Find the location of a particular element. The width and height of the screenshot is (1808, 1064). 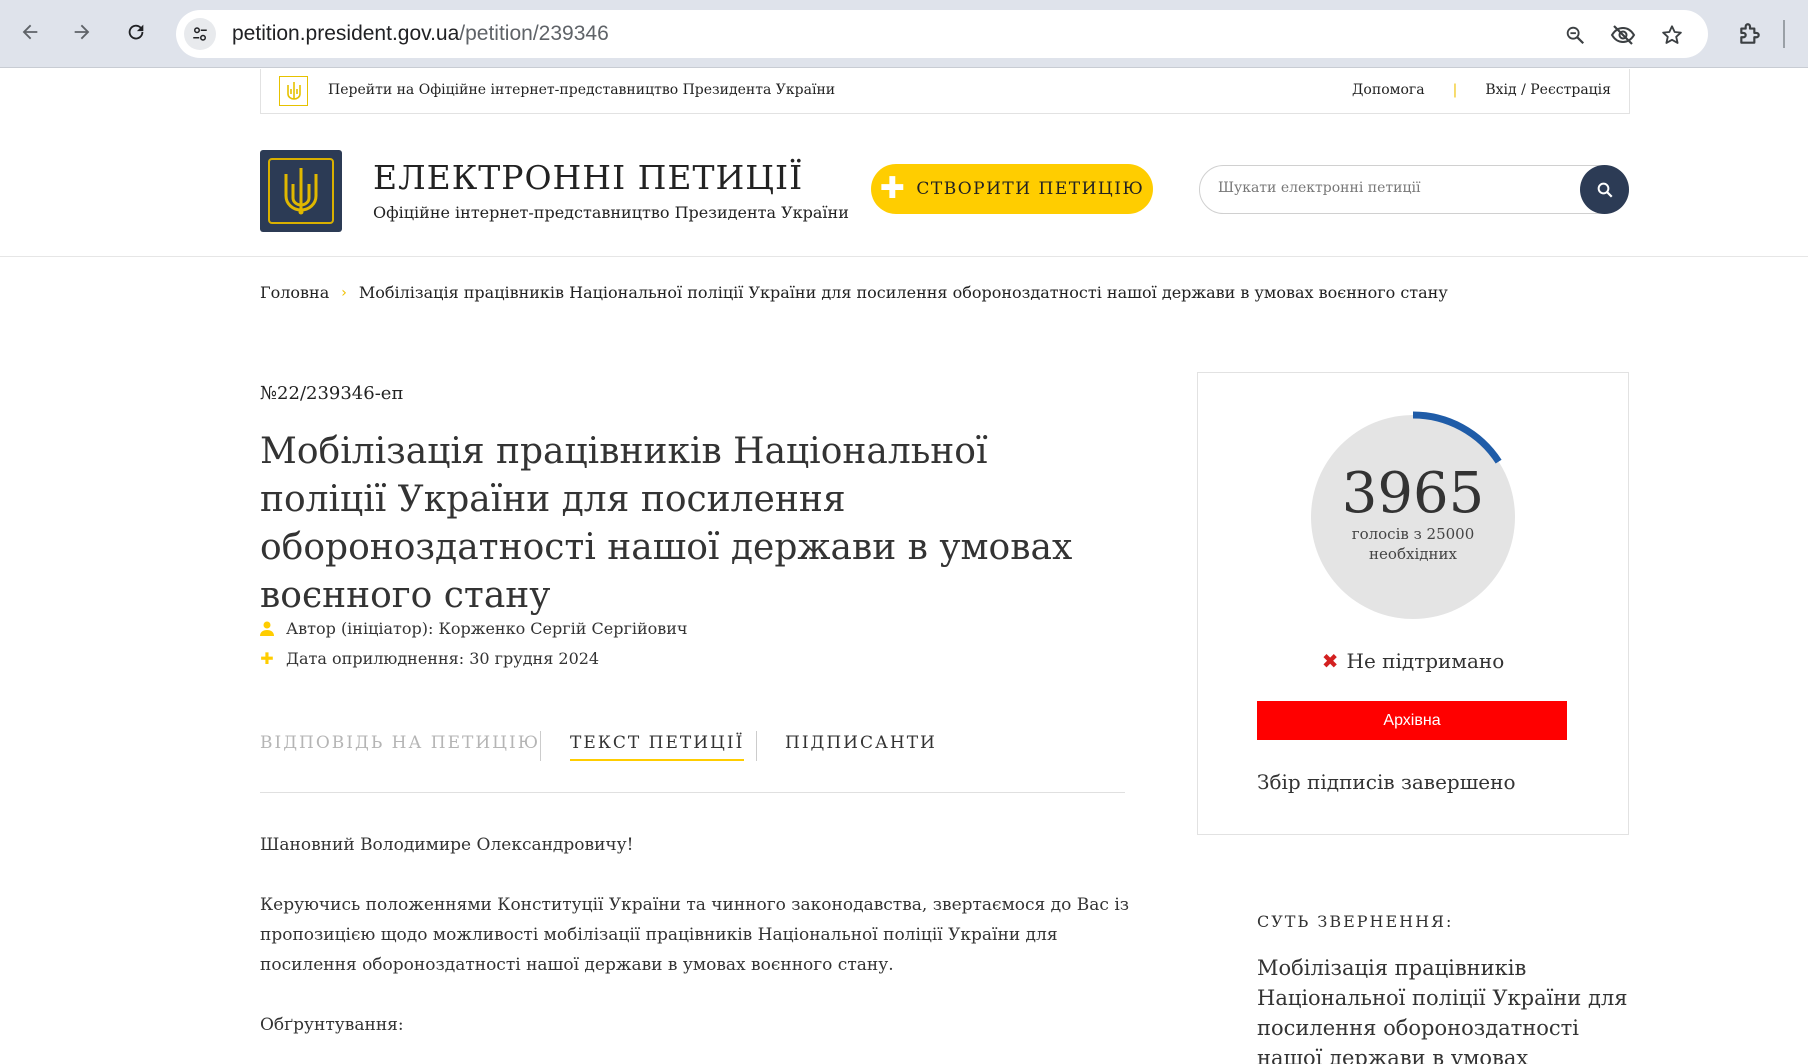

votes-caption-2: необхідних is located at coordinates (1413, 554).